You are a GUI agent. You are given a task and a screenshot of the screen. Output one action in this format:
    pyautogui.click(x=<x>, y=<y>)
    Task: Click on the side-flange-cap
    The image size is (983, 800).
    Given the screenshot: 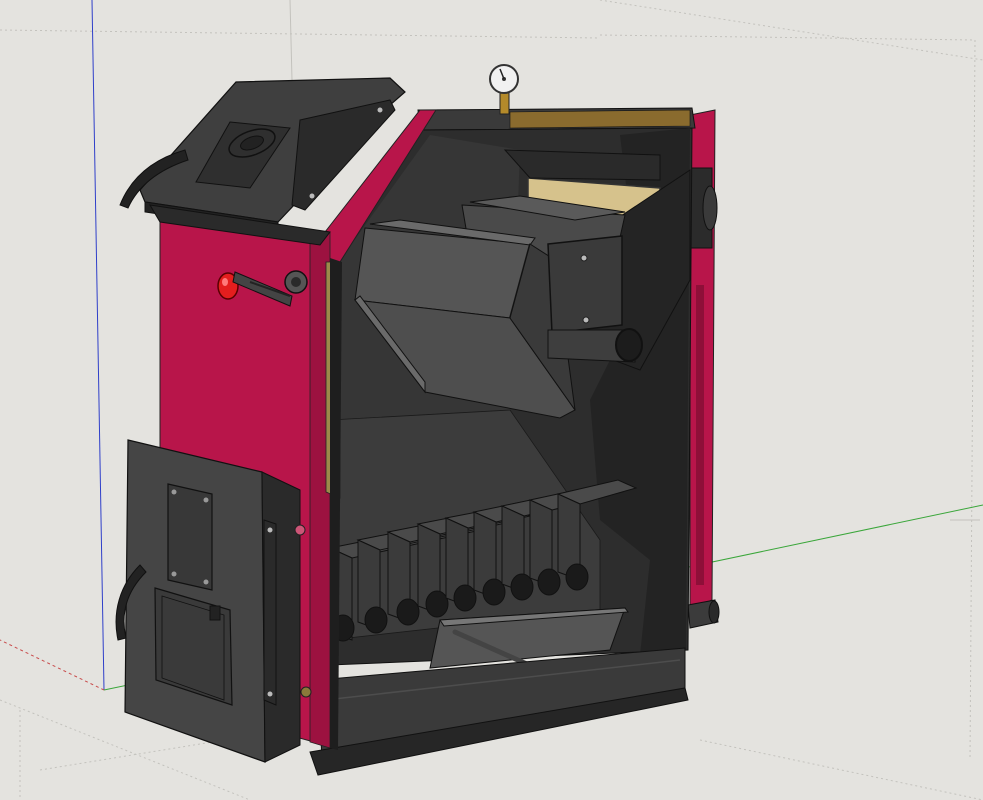 What is the action you would take?
    pyautogui.click(x=710, y=208)
    